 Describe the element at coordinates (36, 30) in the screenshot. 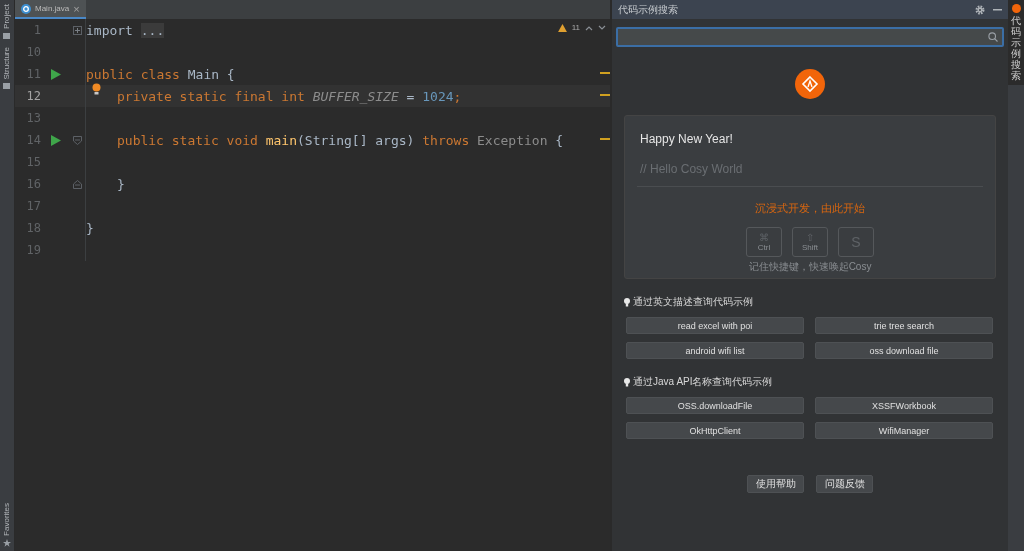

I see `line-number: 1` at that location.